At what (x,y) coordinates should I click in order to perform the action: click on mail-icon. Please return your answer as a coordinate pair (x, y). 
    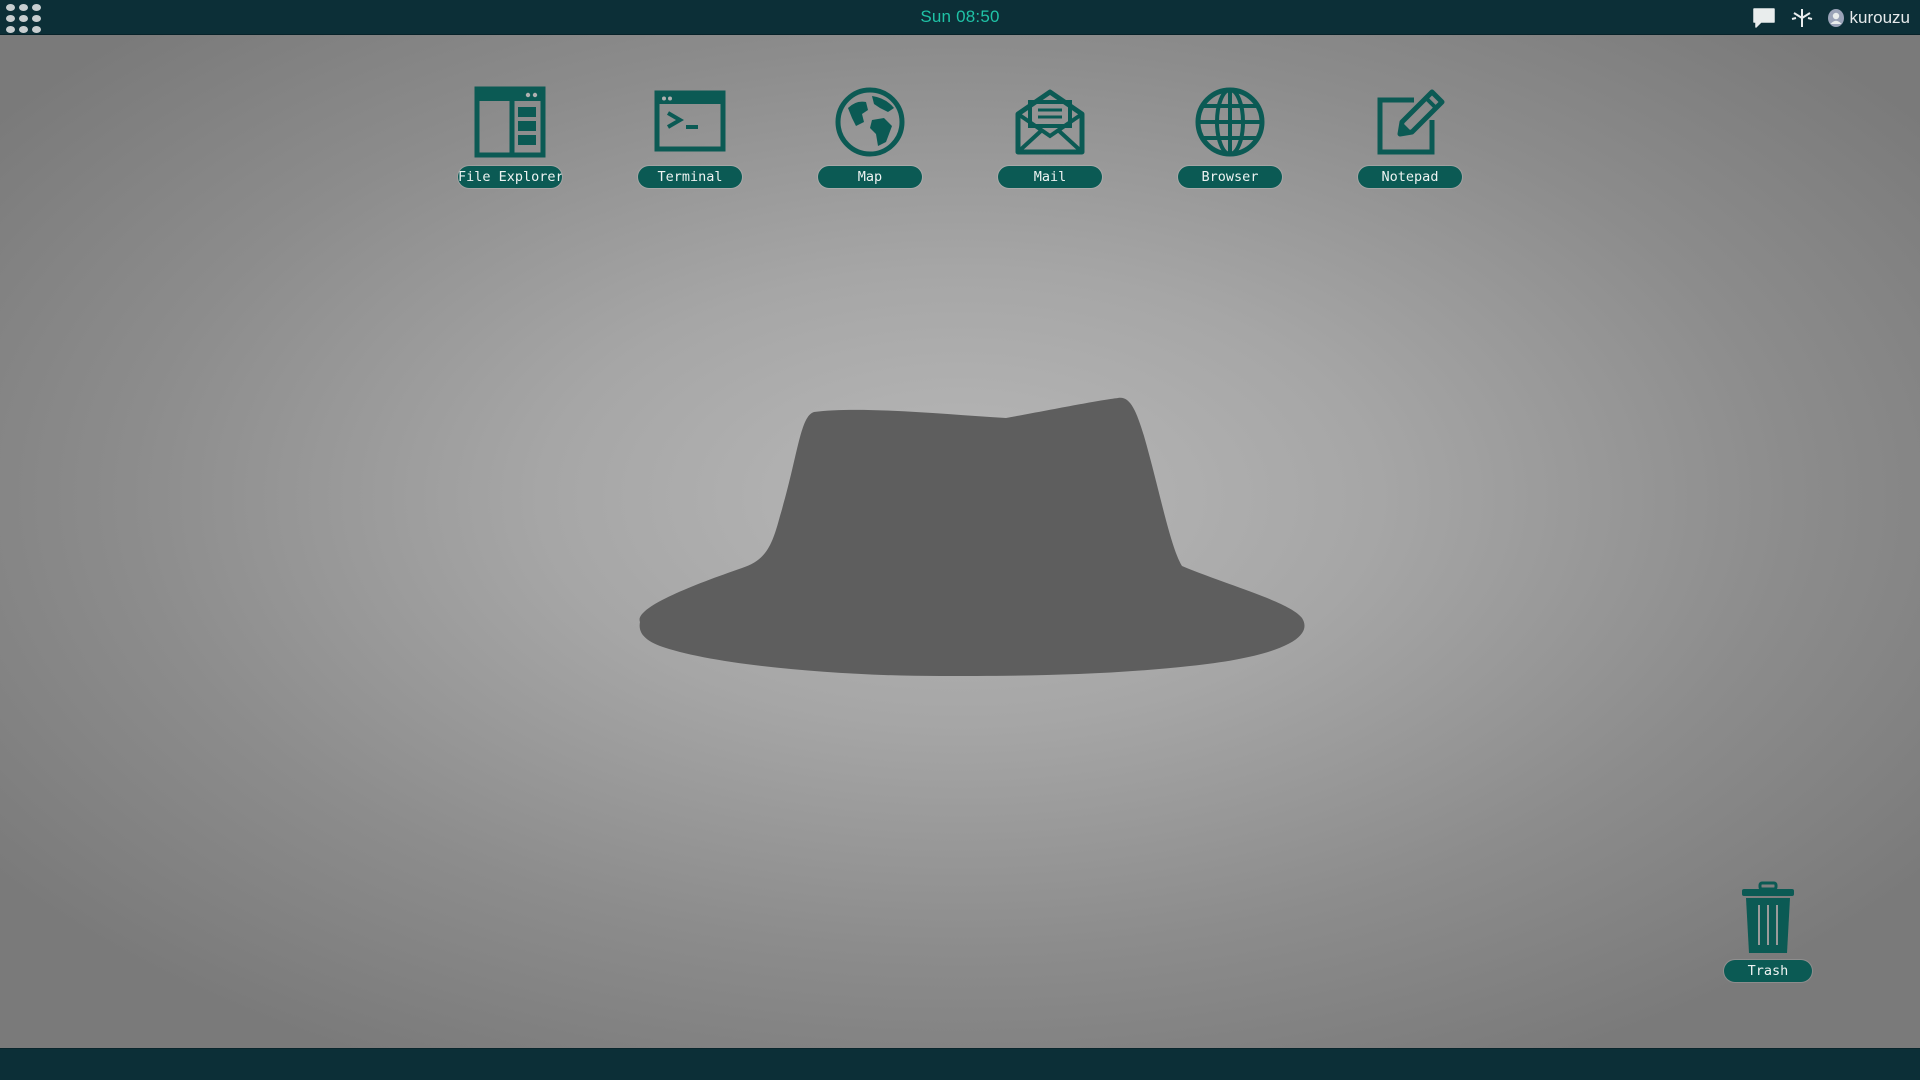
    Looking at the image, I should click on (1050, 122).